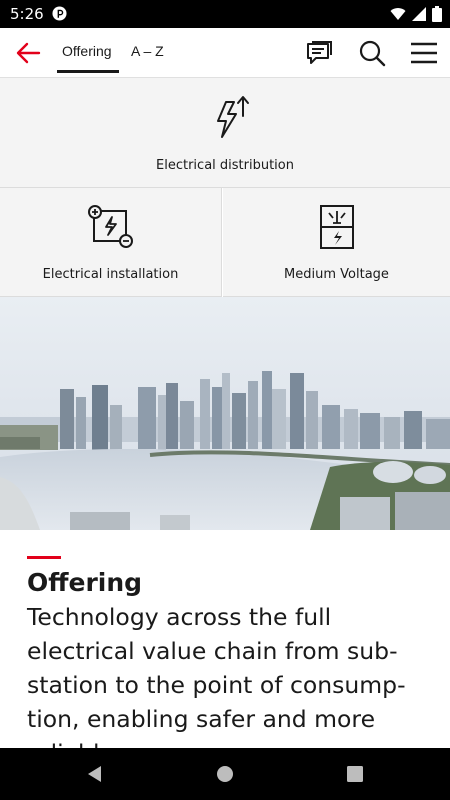  I want to click on status-bar: 5:26, so click(225, 14).